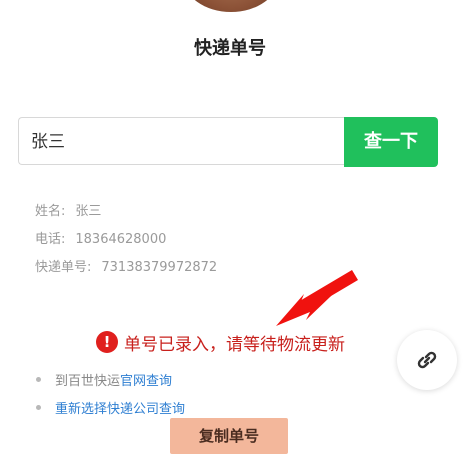 This screenshot has width=464, height=469. I want to click on link-icon, so click(427, 360).